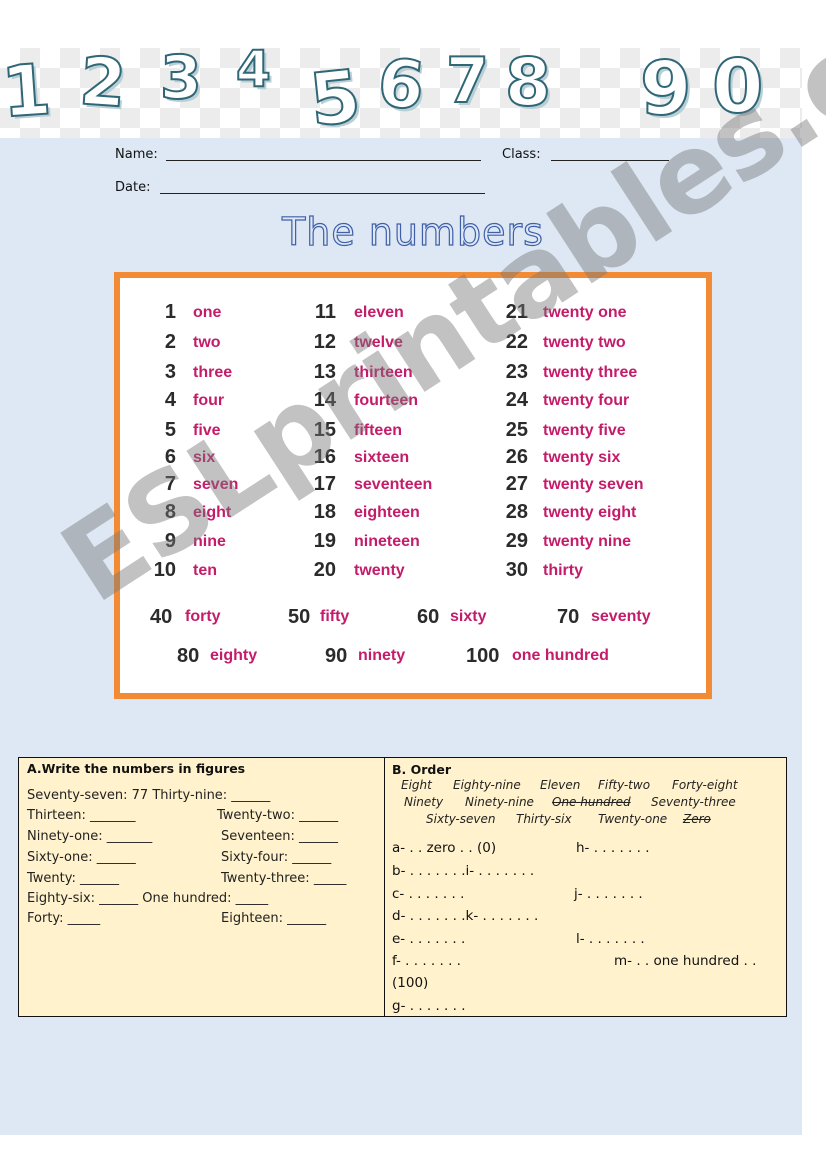  What do you see at coordinates (386, 400) in the screenshot?
I see `number-word: fourteen` at bounding box center [386, 400].